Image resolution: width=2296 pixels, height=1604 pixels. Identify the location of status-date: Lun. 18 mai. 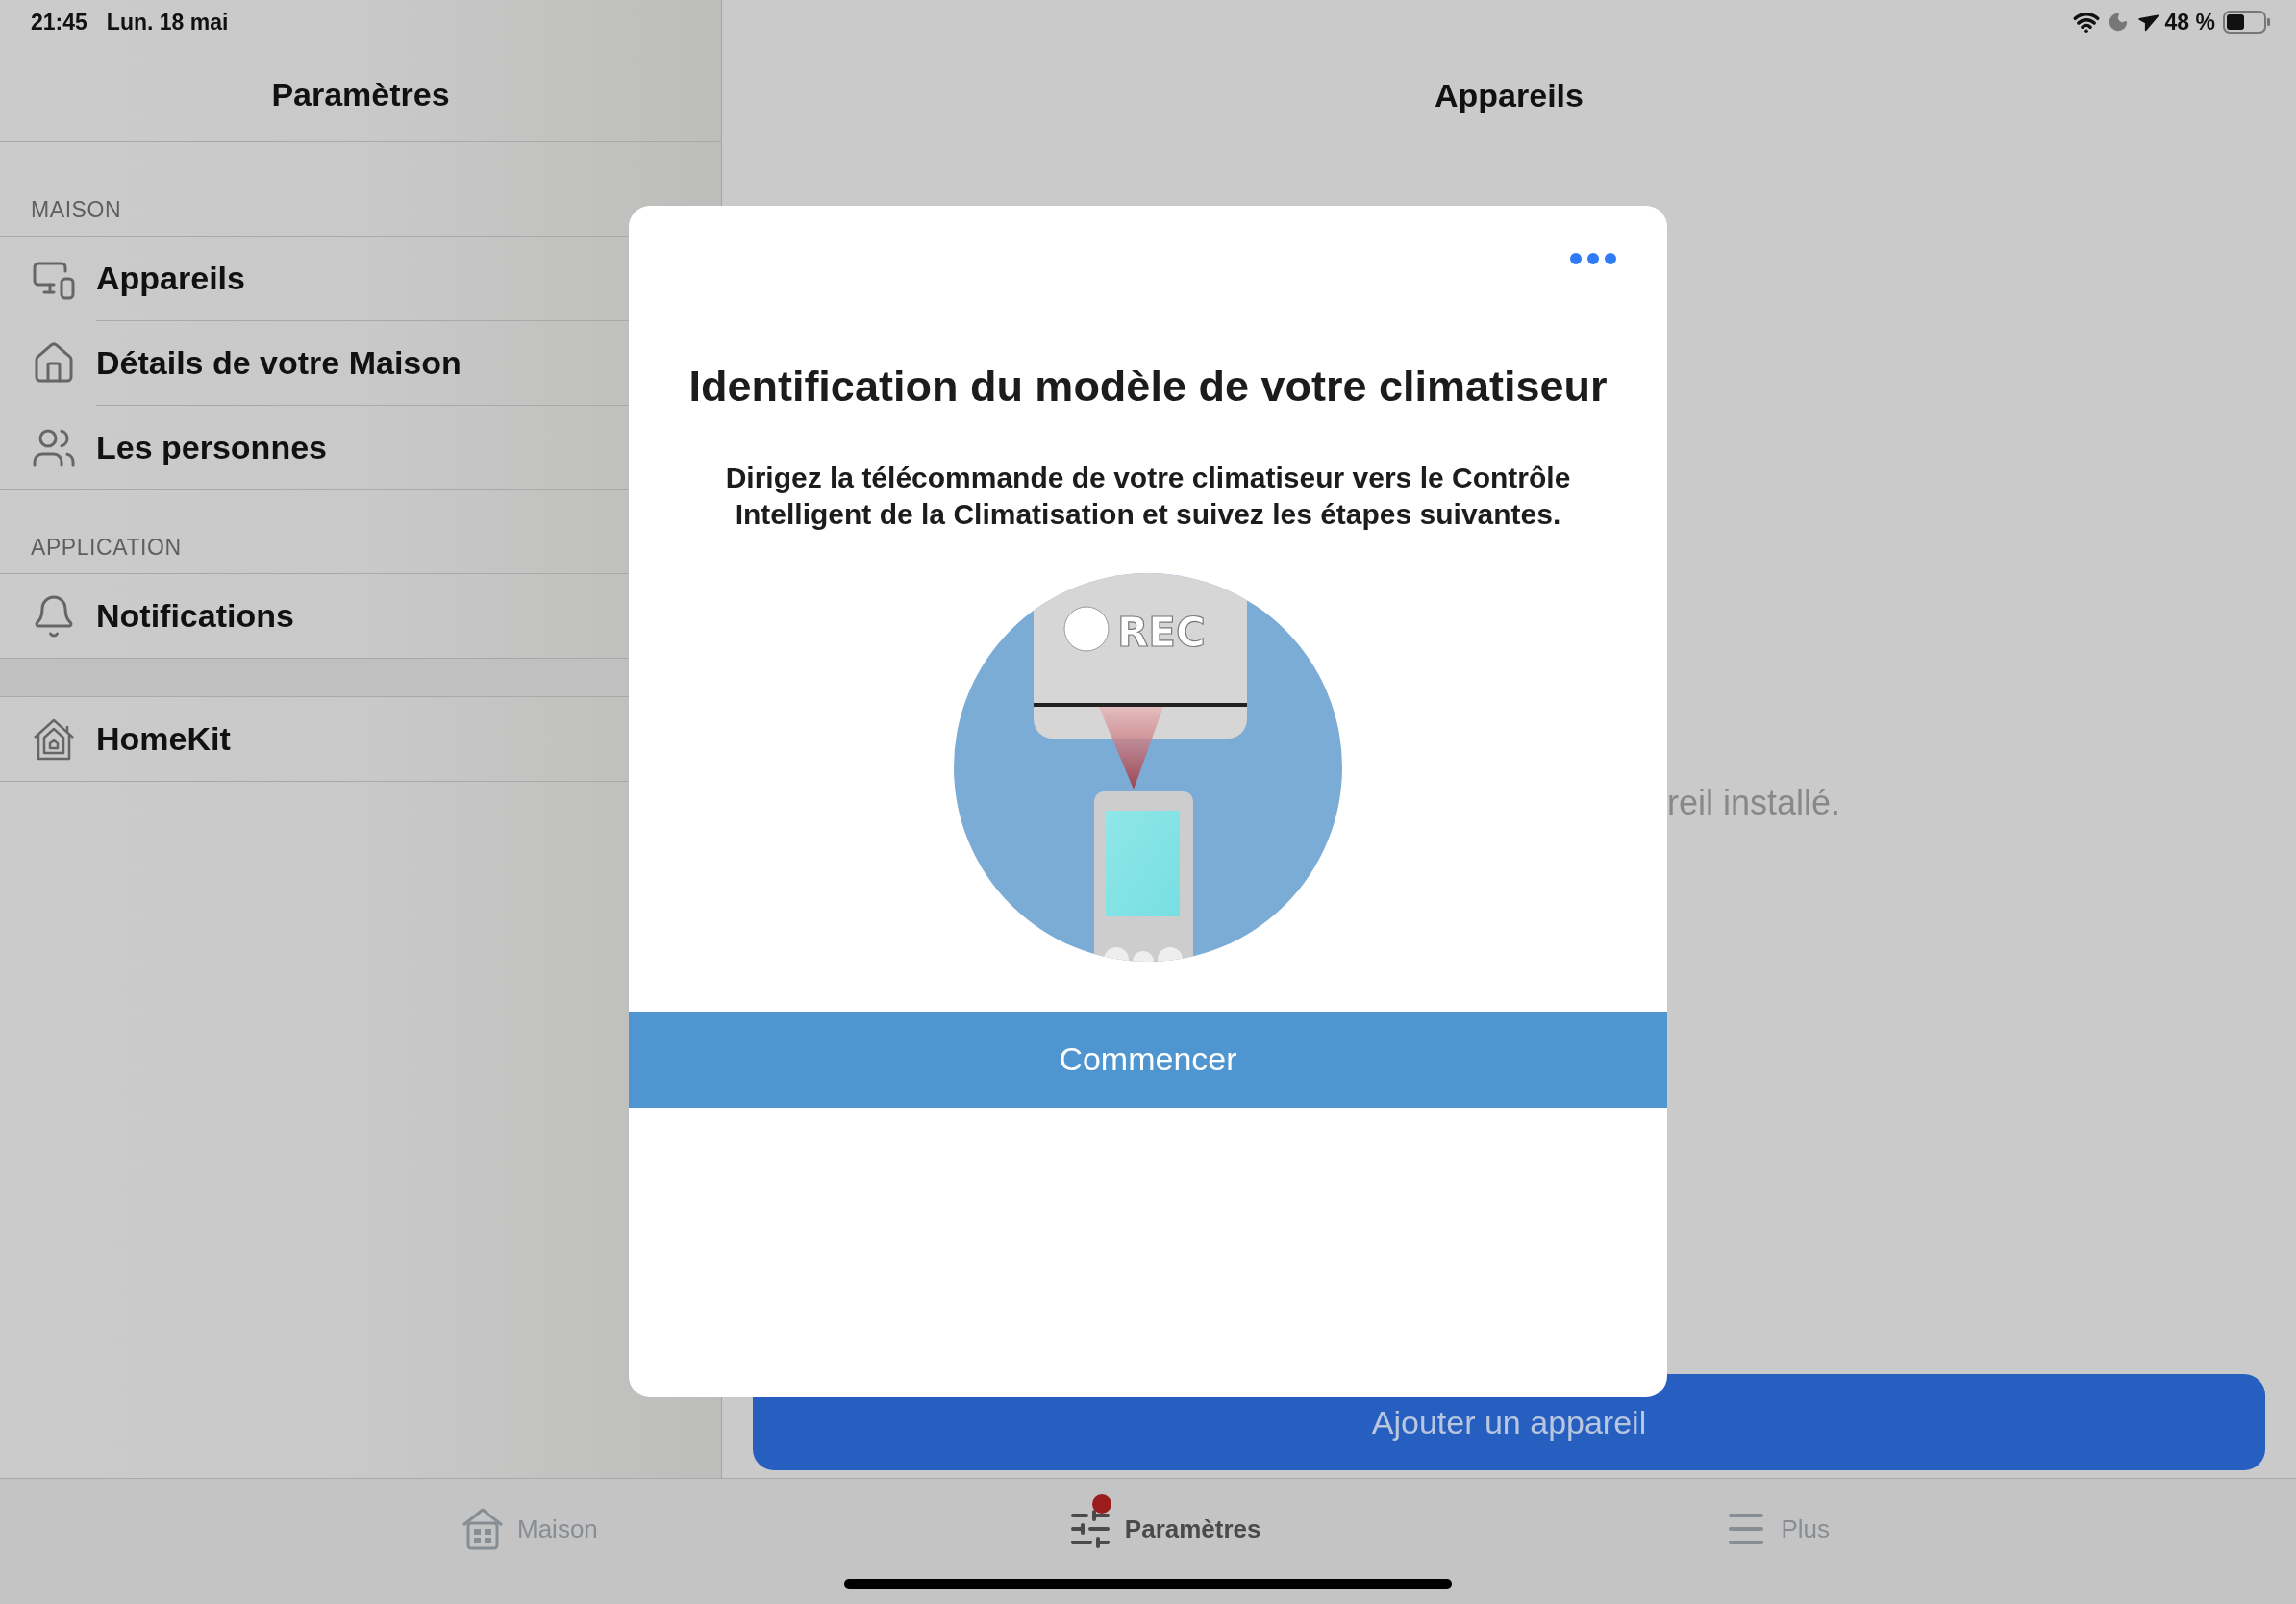
(167, 22).